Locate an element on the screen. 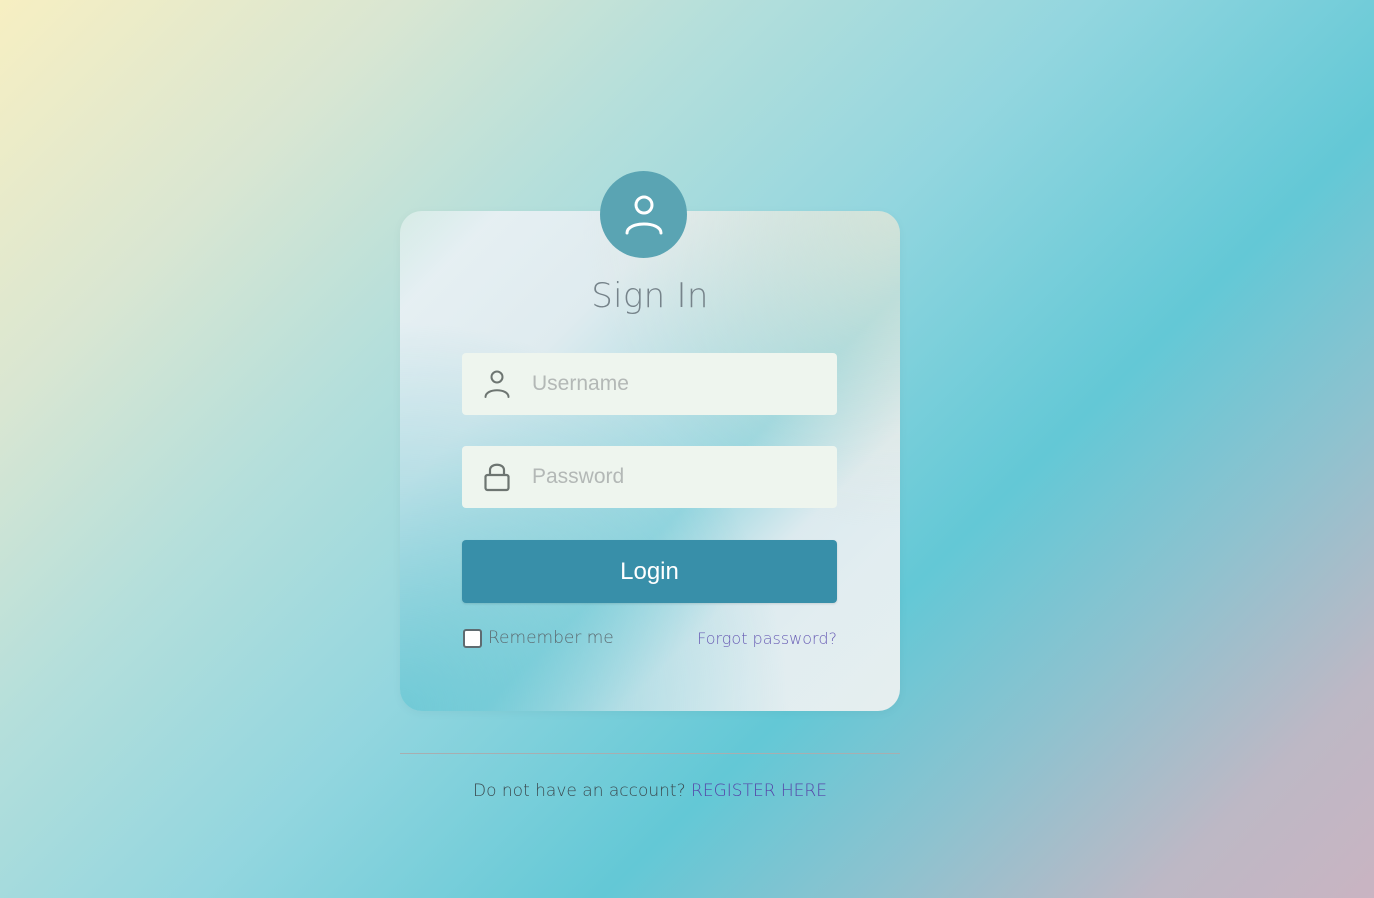 The width and height of the screenshot is (1374, 898). register-prompt: Do not have an account? REGISTER HERE is located at coordinates (650, 791).